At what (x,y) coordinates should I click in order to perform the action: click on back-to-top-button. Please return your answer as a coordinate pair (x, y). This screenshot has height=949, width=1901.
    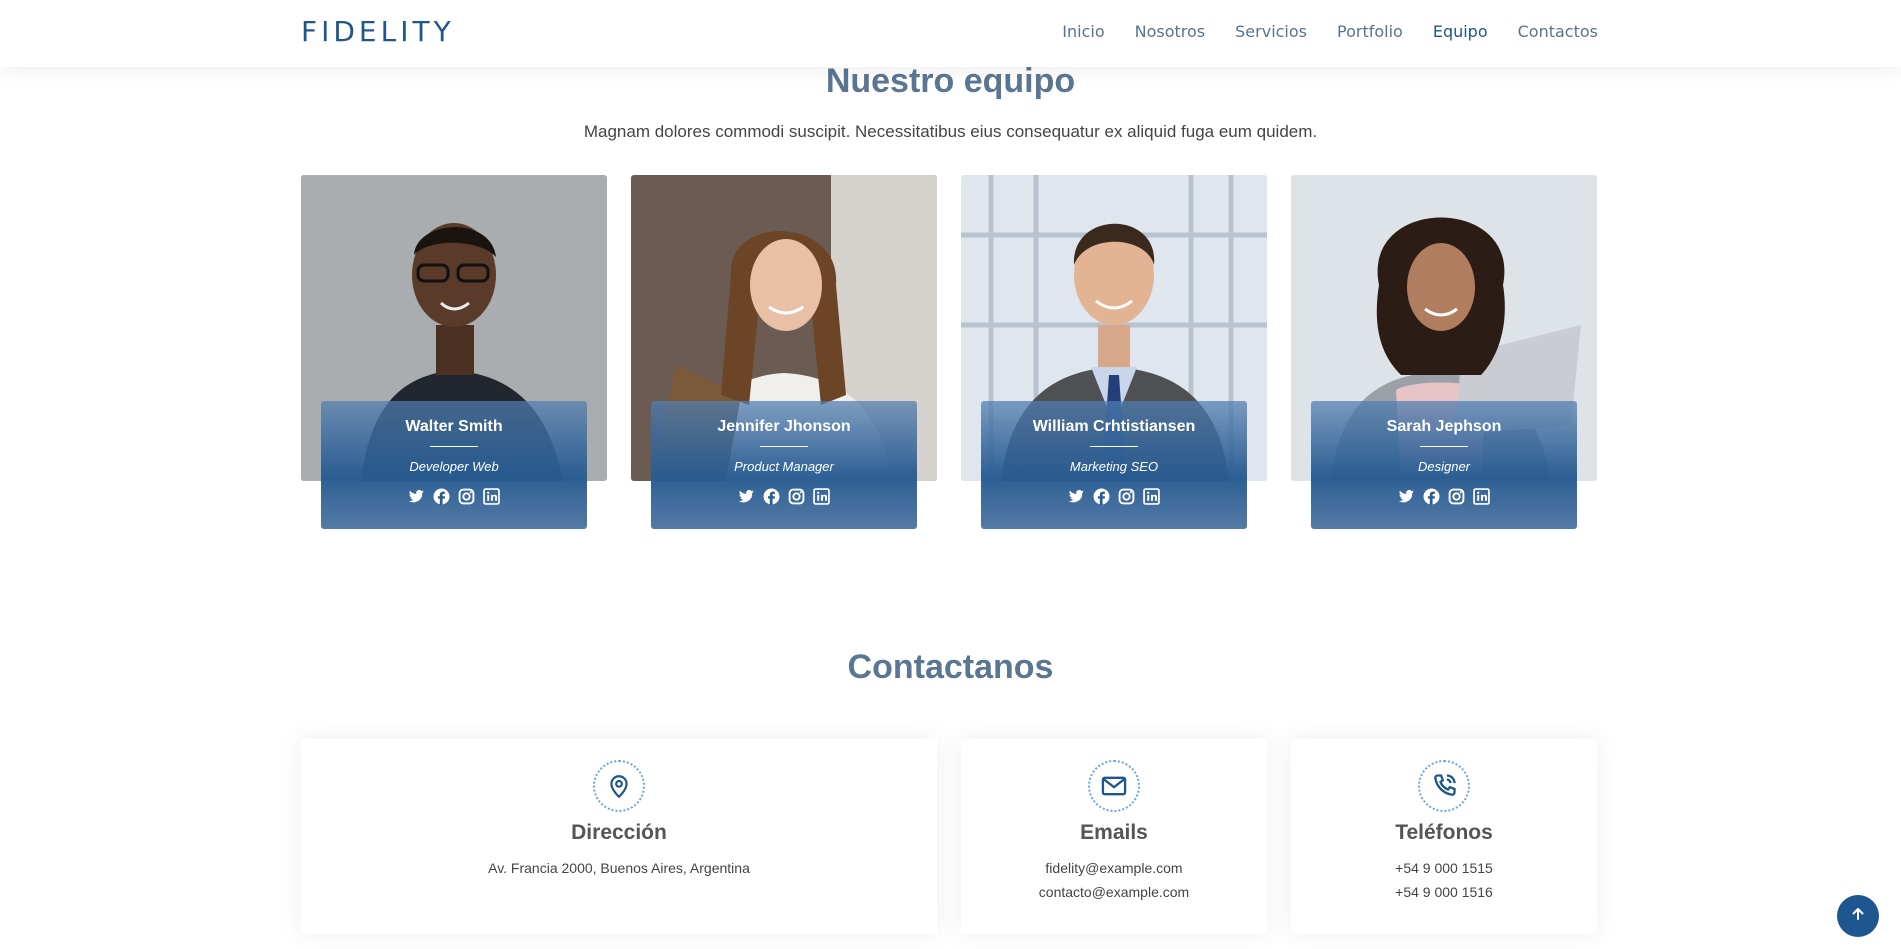
    Looking at the image, I should click on (1858, 916).